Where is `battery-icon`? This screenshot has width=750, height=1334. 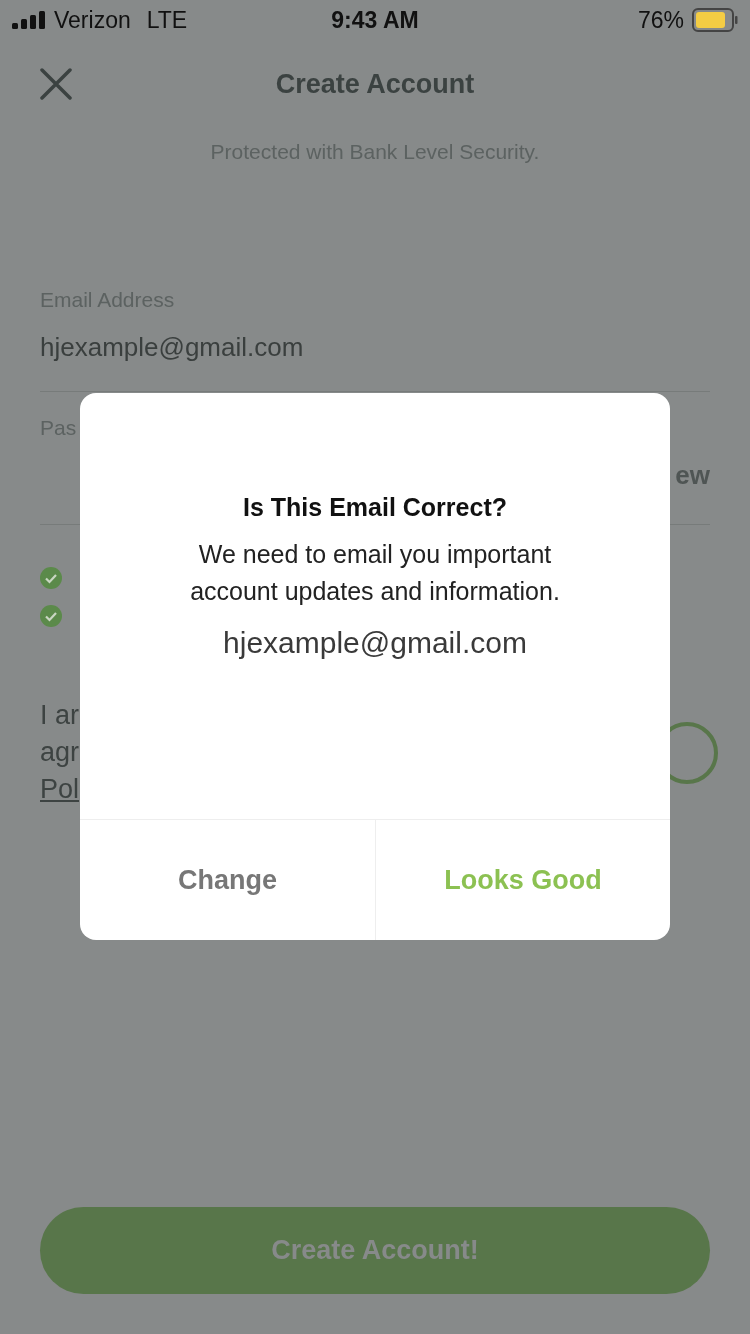 battery-icon is located at coordinates (715, 20).